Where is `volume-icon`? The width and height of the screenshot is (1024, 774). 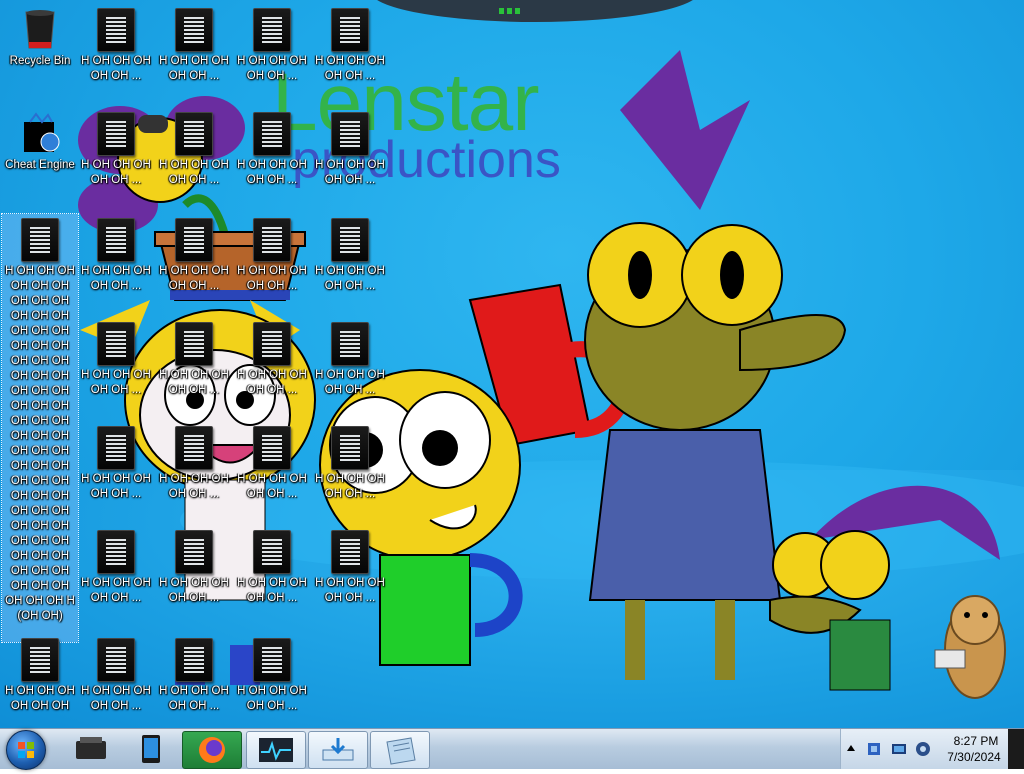 volume-icon is located at coordinates (923, 749).